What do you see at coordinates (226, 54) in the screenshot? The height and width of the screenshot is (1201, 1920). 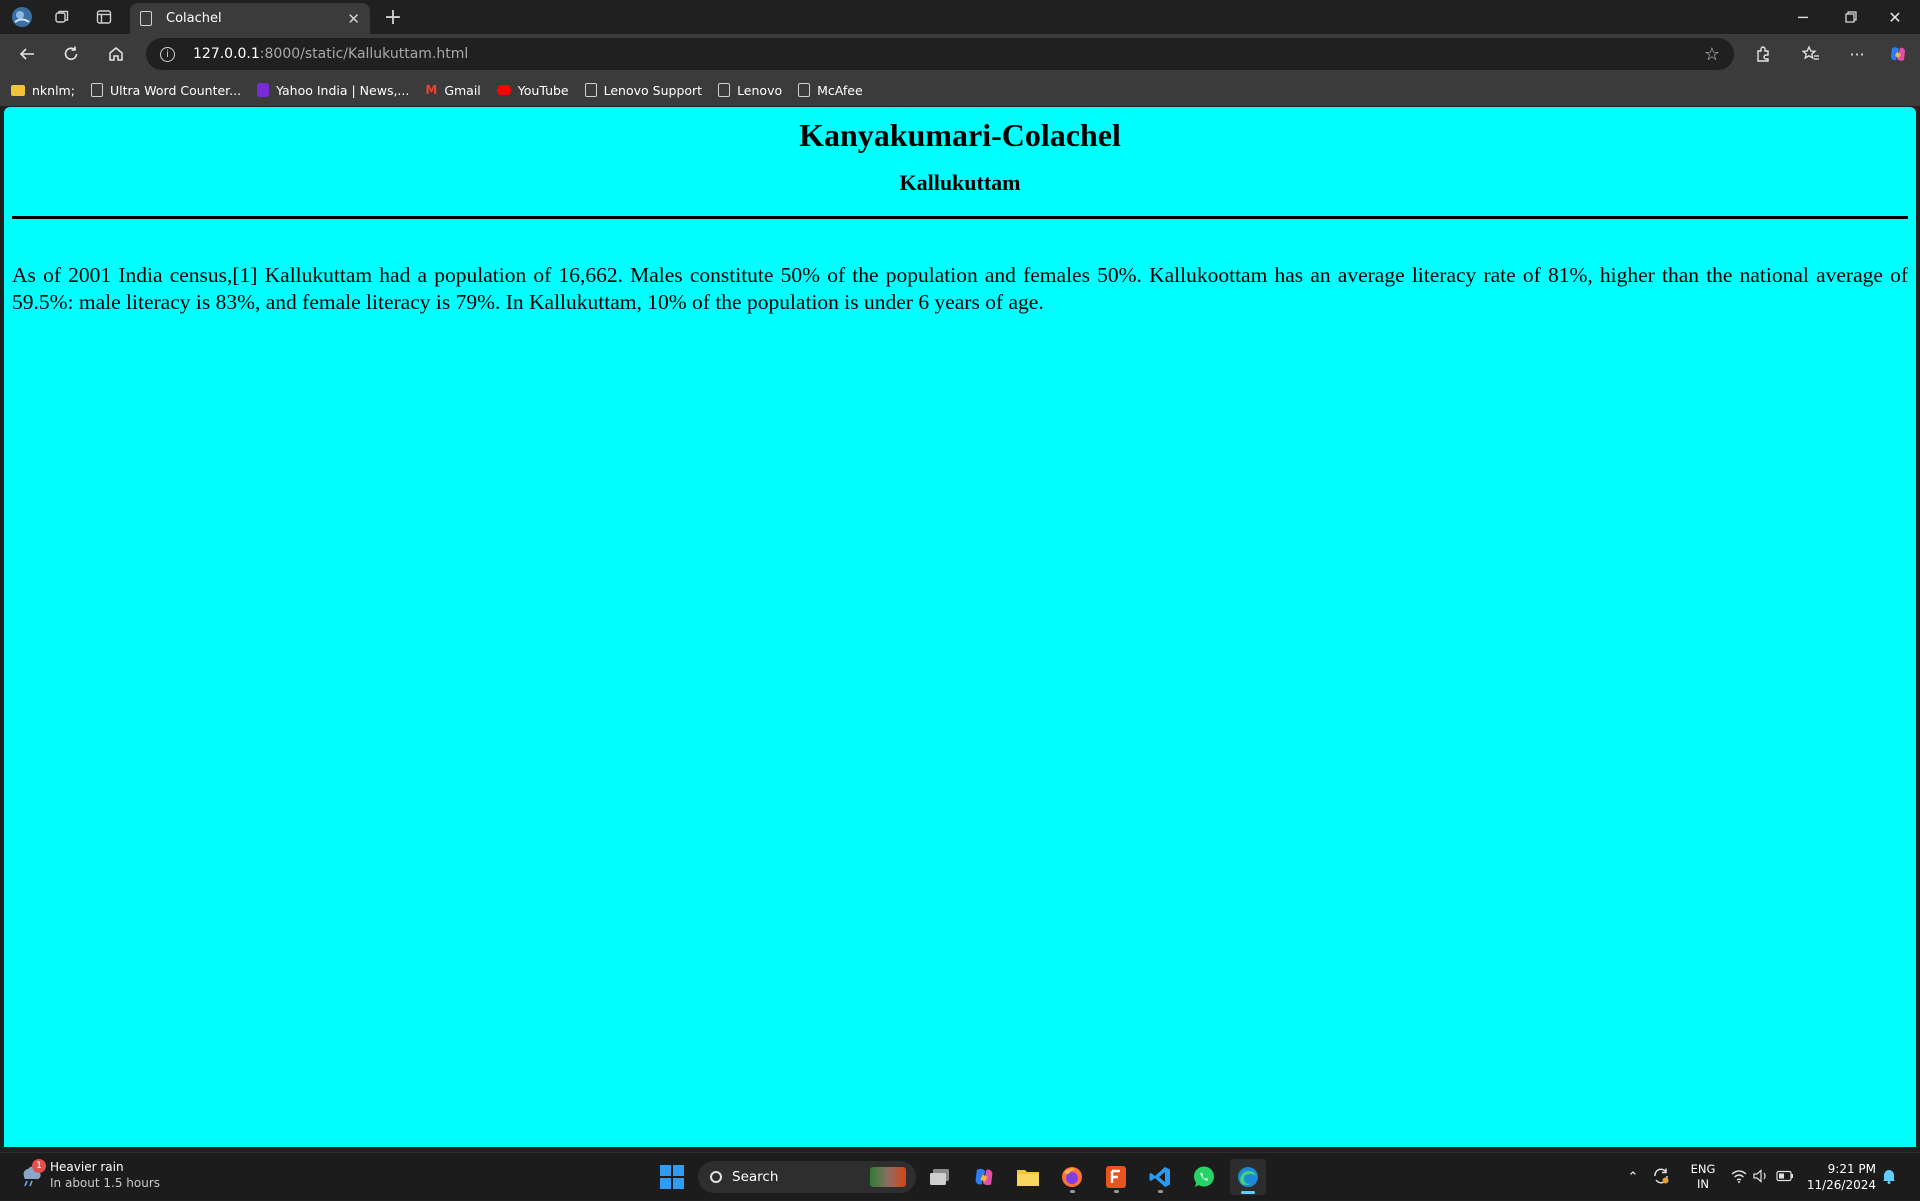 I see `url-host: 127.0.0.1` at bounding box center [226, 54].